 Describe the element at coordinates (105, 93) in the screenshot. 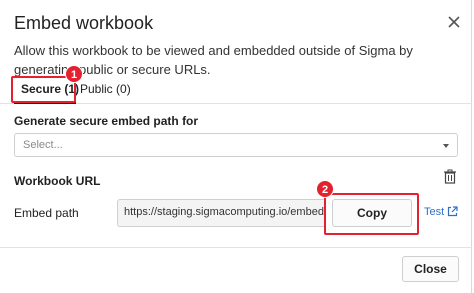

I see `tab-public: Public (0)` at that location.